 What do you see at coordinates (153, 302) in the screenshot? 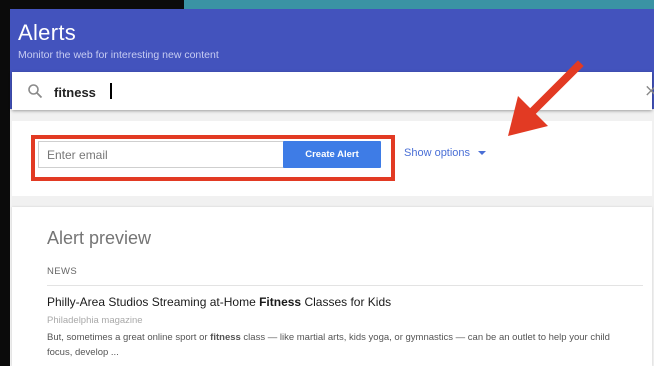
I see `article-title-start: Philly-Area Studios Streaming at-Home` at bounding box center [153, 302].